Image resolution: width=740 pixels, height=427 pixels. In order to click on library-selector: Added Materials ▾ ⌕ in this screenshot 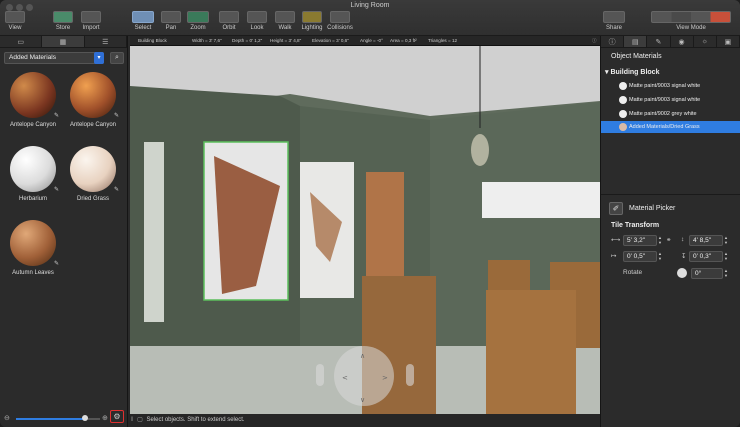, I will do `click(64, 58)`.